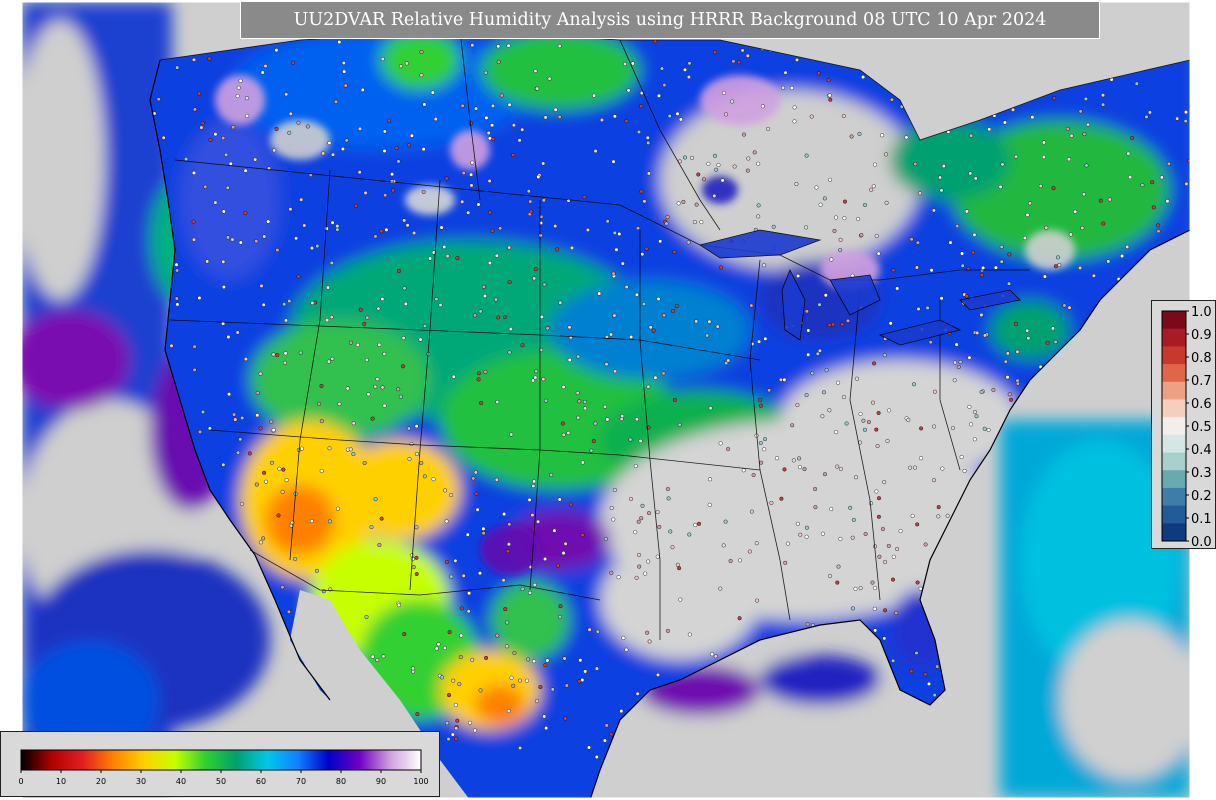 This screenshot has width=1216, height=800. What do you see at coordinates (1186, 427) in the screenshot?
I see `fraction-colorbar-graphic: 1.0 0.9 0.8 0.7 0.6 0.5 0.4 0.3 0.2 0.1 0.0` at bounding box center [1186, 427].